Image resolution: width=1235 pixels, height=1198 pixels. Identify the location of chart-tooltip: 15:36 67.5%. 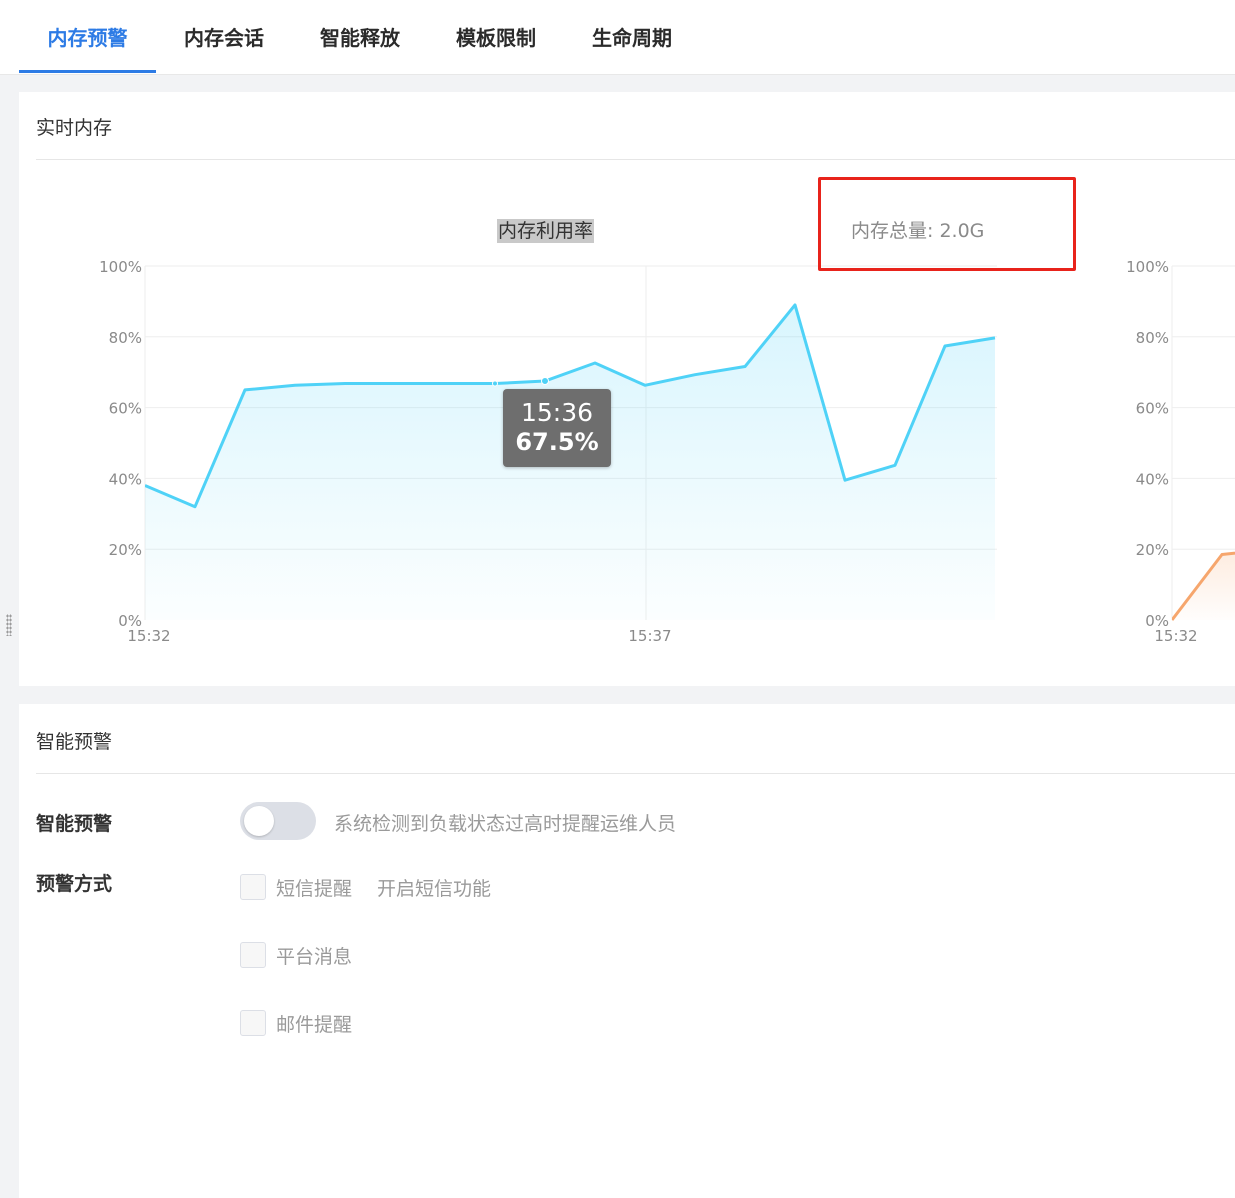
(557, 428).